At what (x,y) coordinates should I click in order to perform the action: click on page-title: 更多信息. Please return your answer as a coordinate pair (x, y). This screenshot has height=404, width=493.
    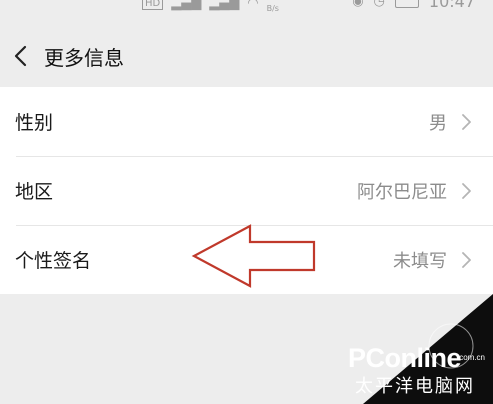
    Looking at the image, I should click on (84, 57).